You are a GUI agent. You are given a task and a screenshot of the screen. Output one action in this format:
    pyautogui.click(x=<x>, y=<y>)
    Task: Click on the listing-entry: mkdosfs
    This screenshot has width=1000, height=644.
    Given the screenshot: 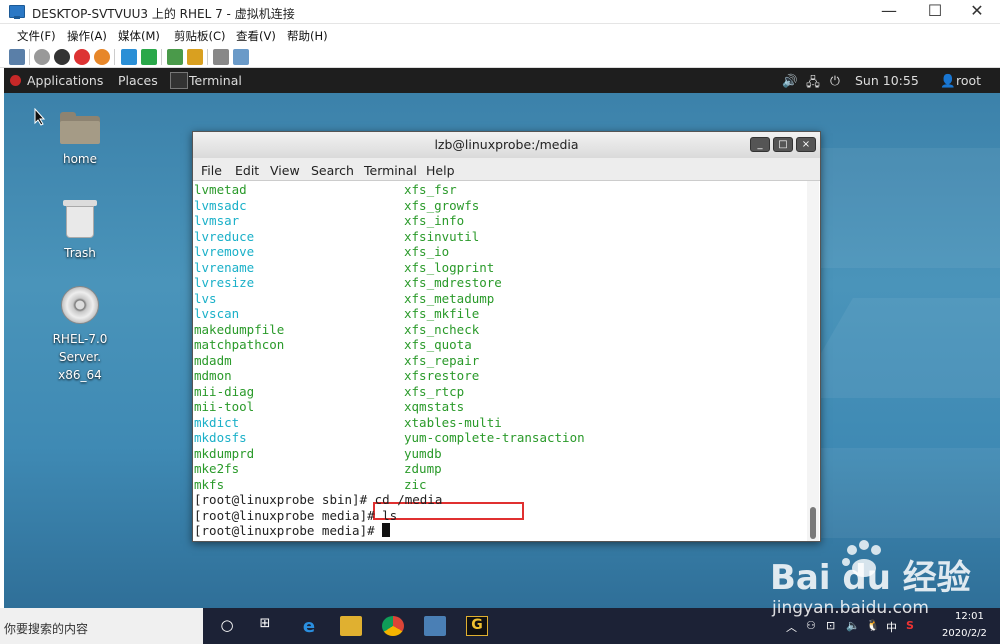 What is the action you would take?
    pyautogui.click(x=220, y=437)
    